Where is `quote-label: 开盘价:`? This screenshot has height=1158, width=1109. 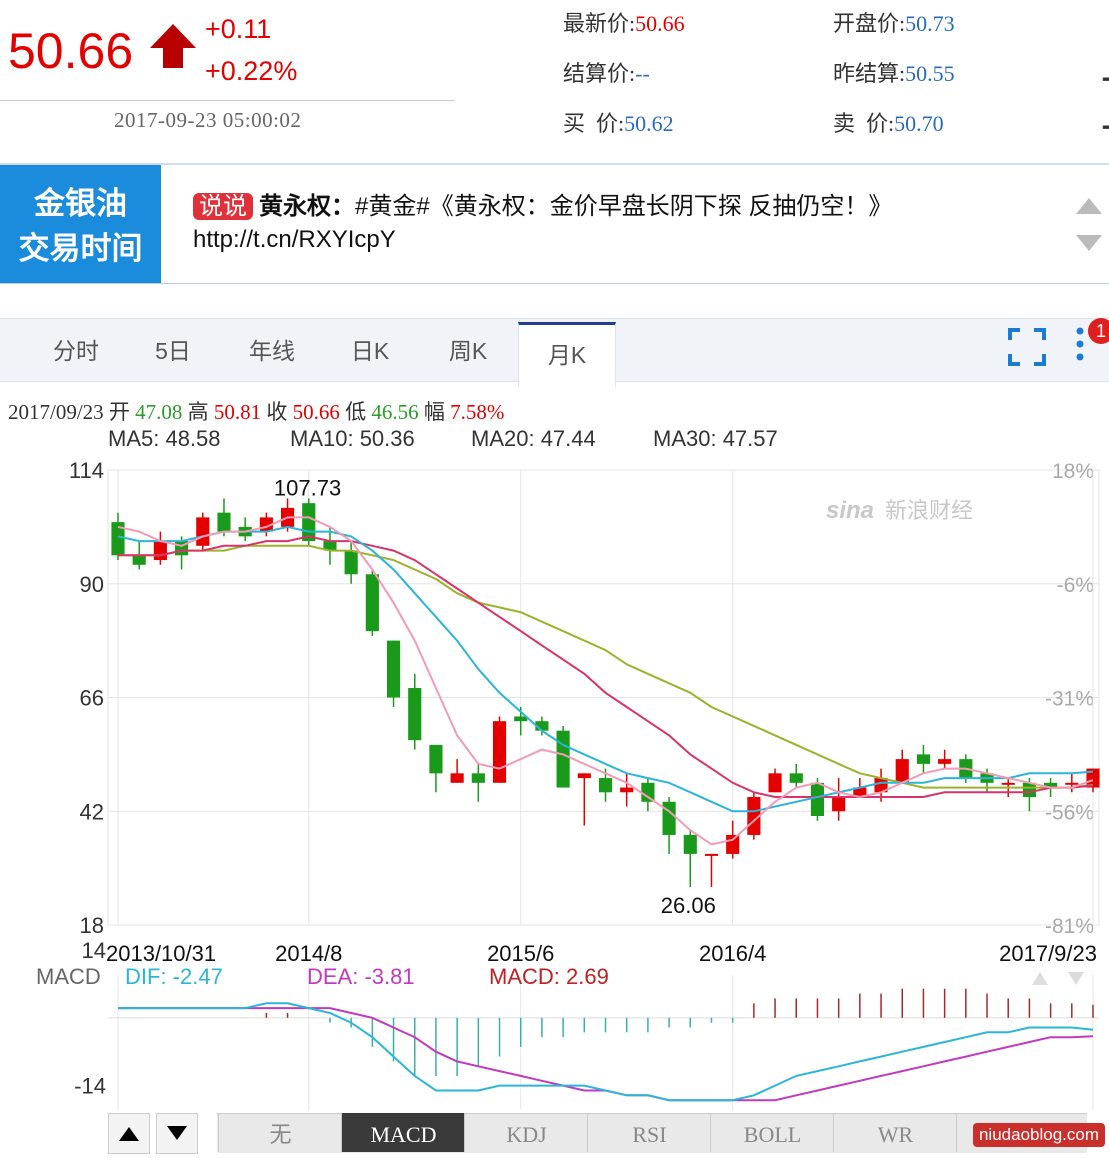
quote-label: 开盘价: is located at coordinates (869, 23).